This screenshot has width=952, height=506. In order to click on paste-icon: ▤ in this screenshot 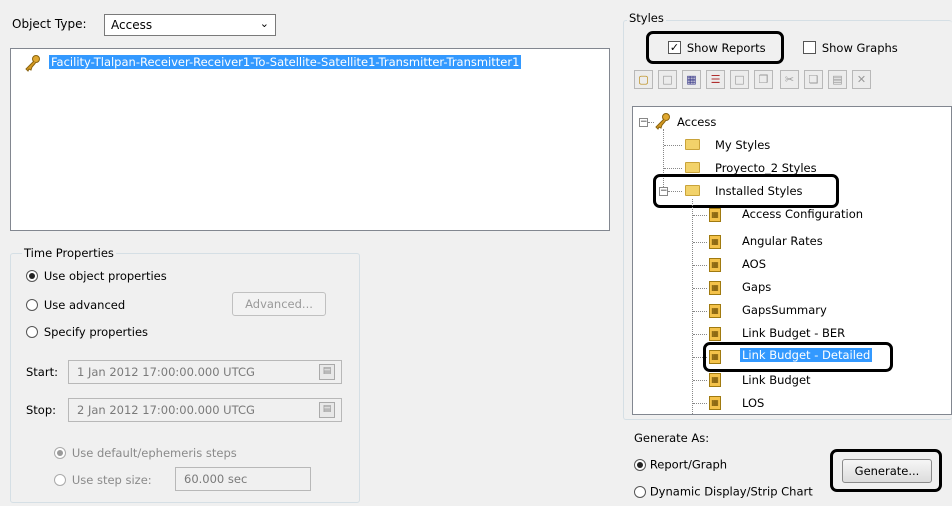, I will do `click(837, 79)`.